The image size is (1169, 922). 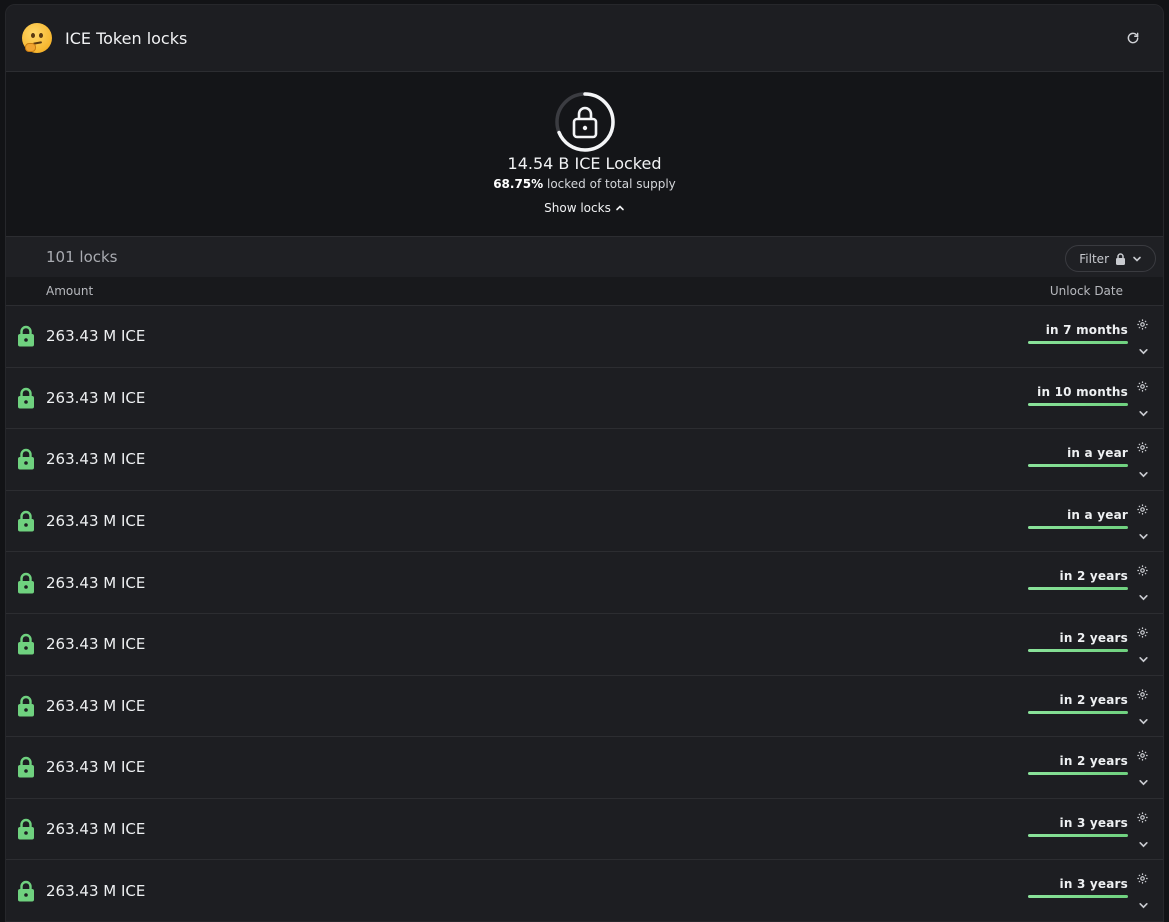 I want to click on thinking-face-icon, so click(x=37, y=38).